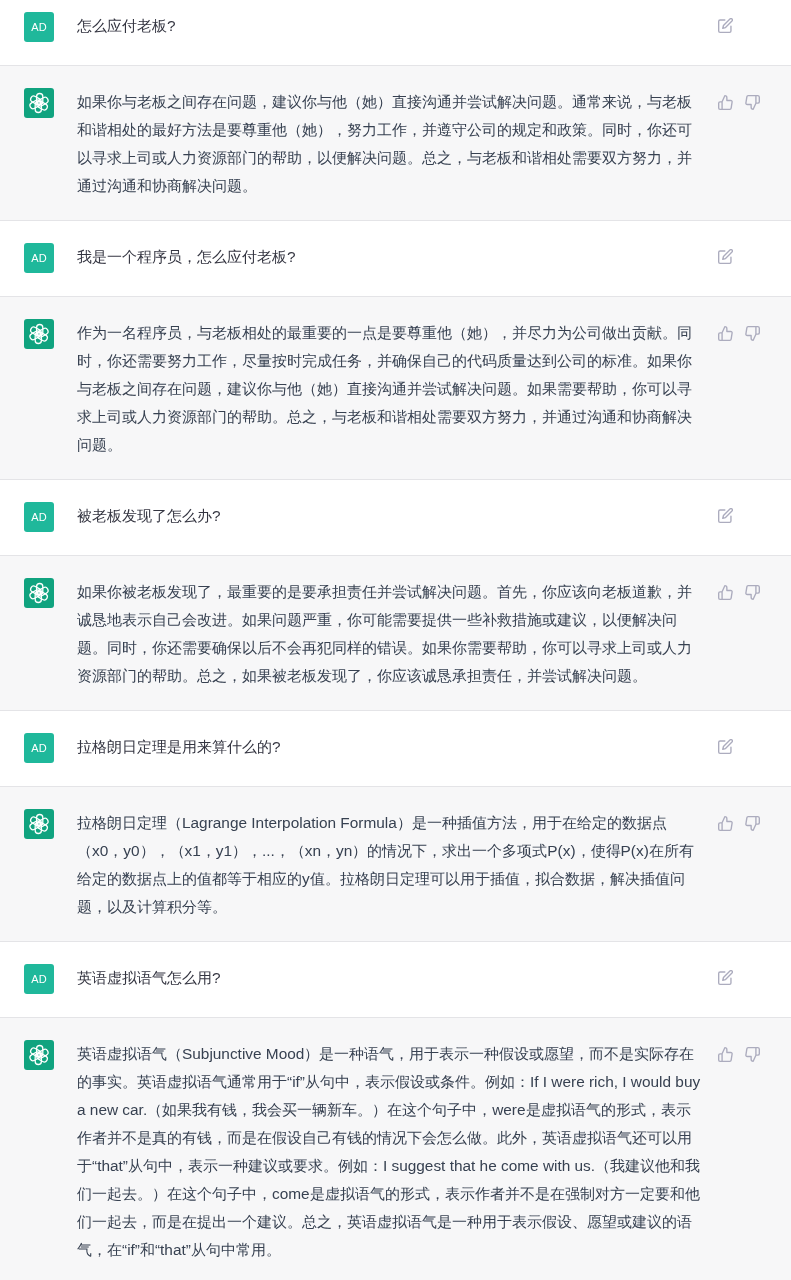 Image resolution: width=791 pixels, height=1280 pixels. I want to click on question-text: 英语虚拟语气怎么用?, so click(149, 978).